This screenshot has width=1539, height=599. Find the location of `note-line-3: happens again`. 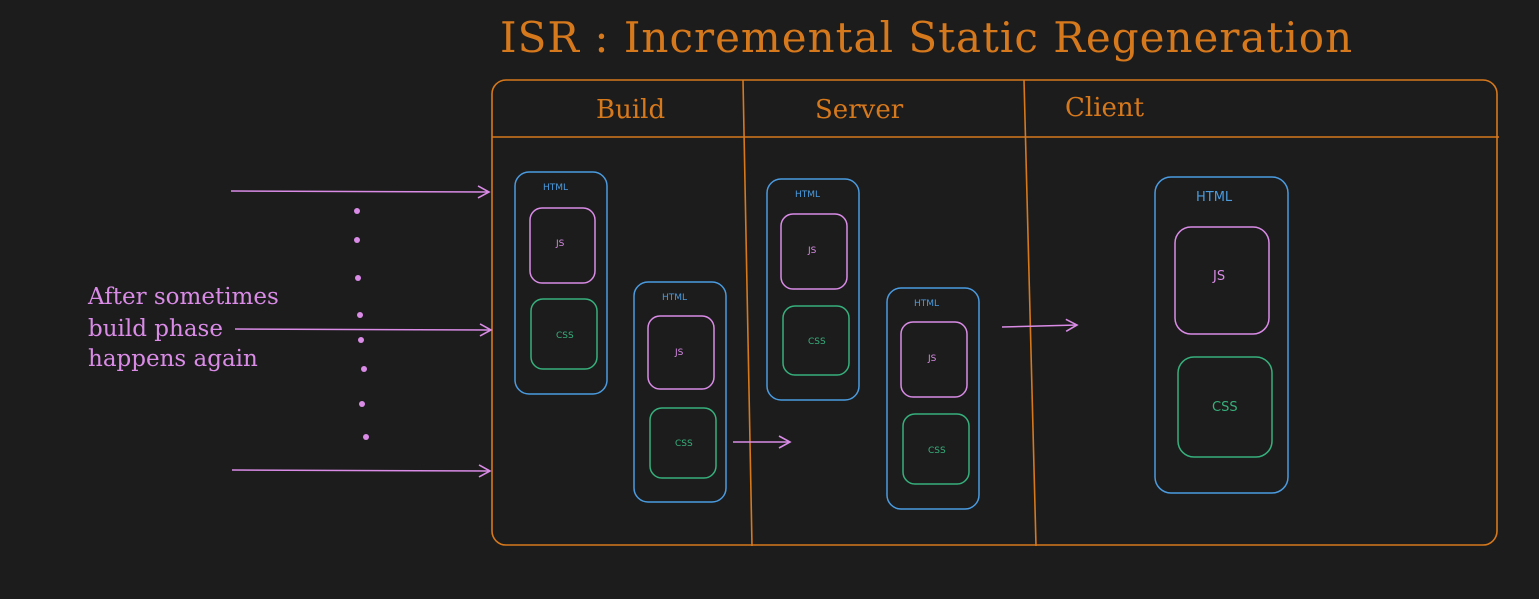

note-line-3: happens again is located at coordinates (173, 359).